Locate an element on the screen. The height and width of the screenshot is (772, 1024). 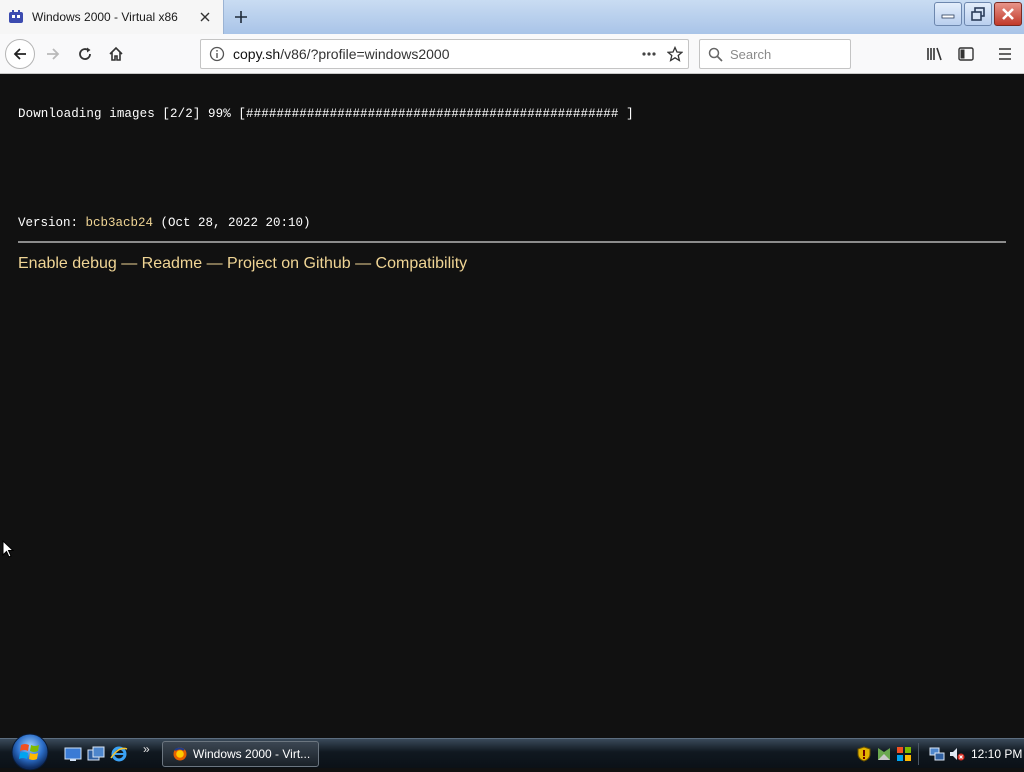
taskbar-clock: 12:10 PM is located at coordinates (996, 754).